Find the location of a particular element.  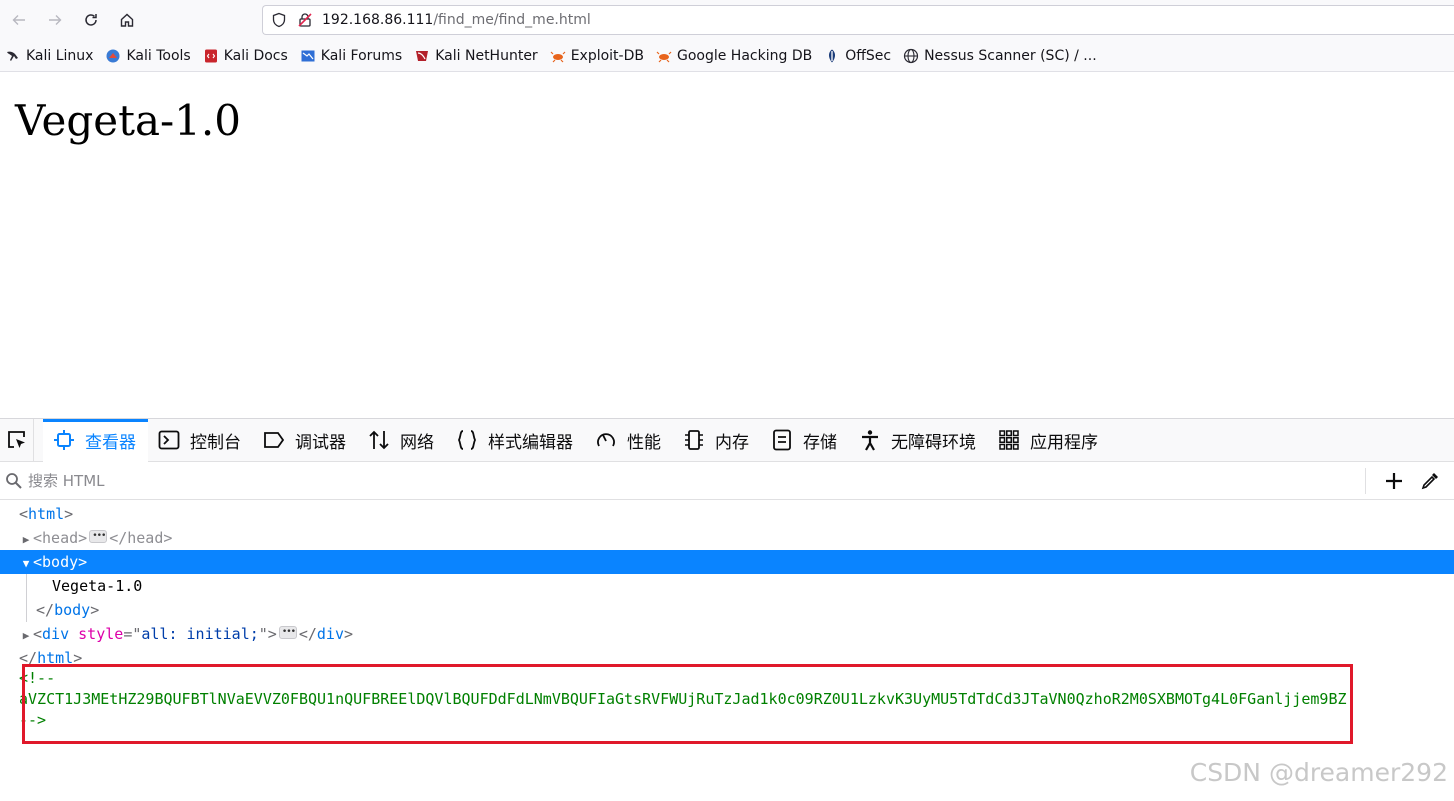

kali-nethunter-icon is located at coordinates (422, 56).